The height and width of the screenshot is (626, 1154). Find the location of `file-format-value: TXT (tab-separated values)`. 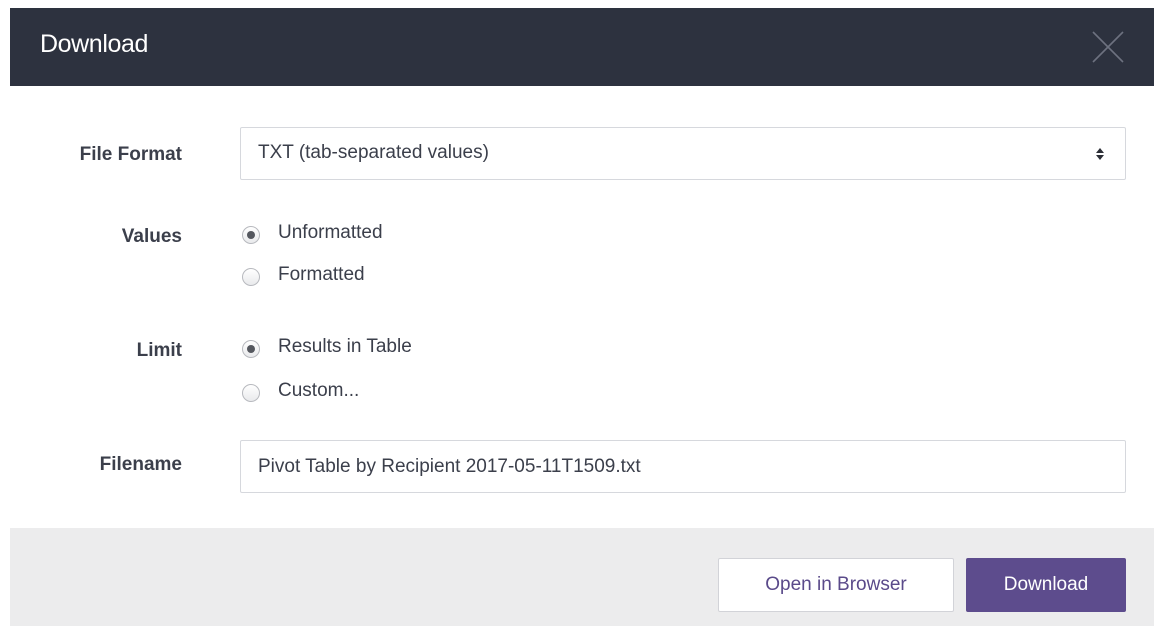

file-format-value: TXT (tab-separated values) is located at coordinates (373, 152).